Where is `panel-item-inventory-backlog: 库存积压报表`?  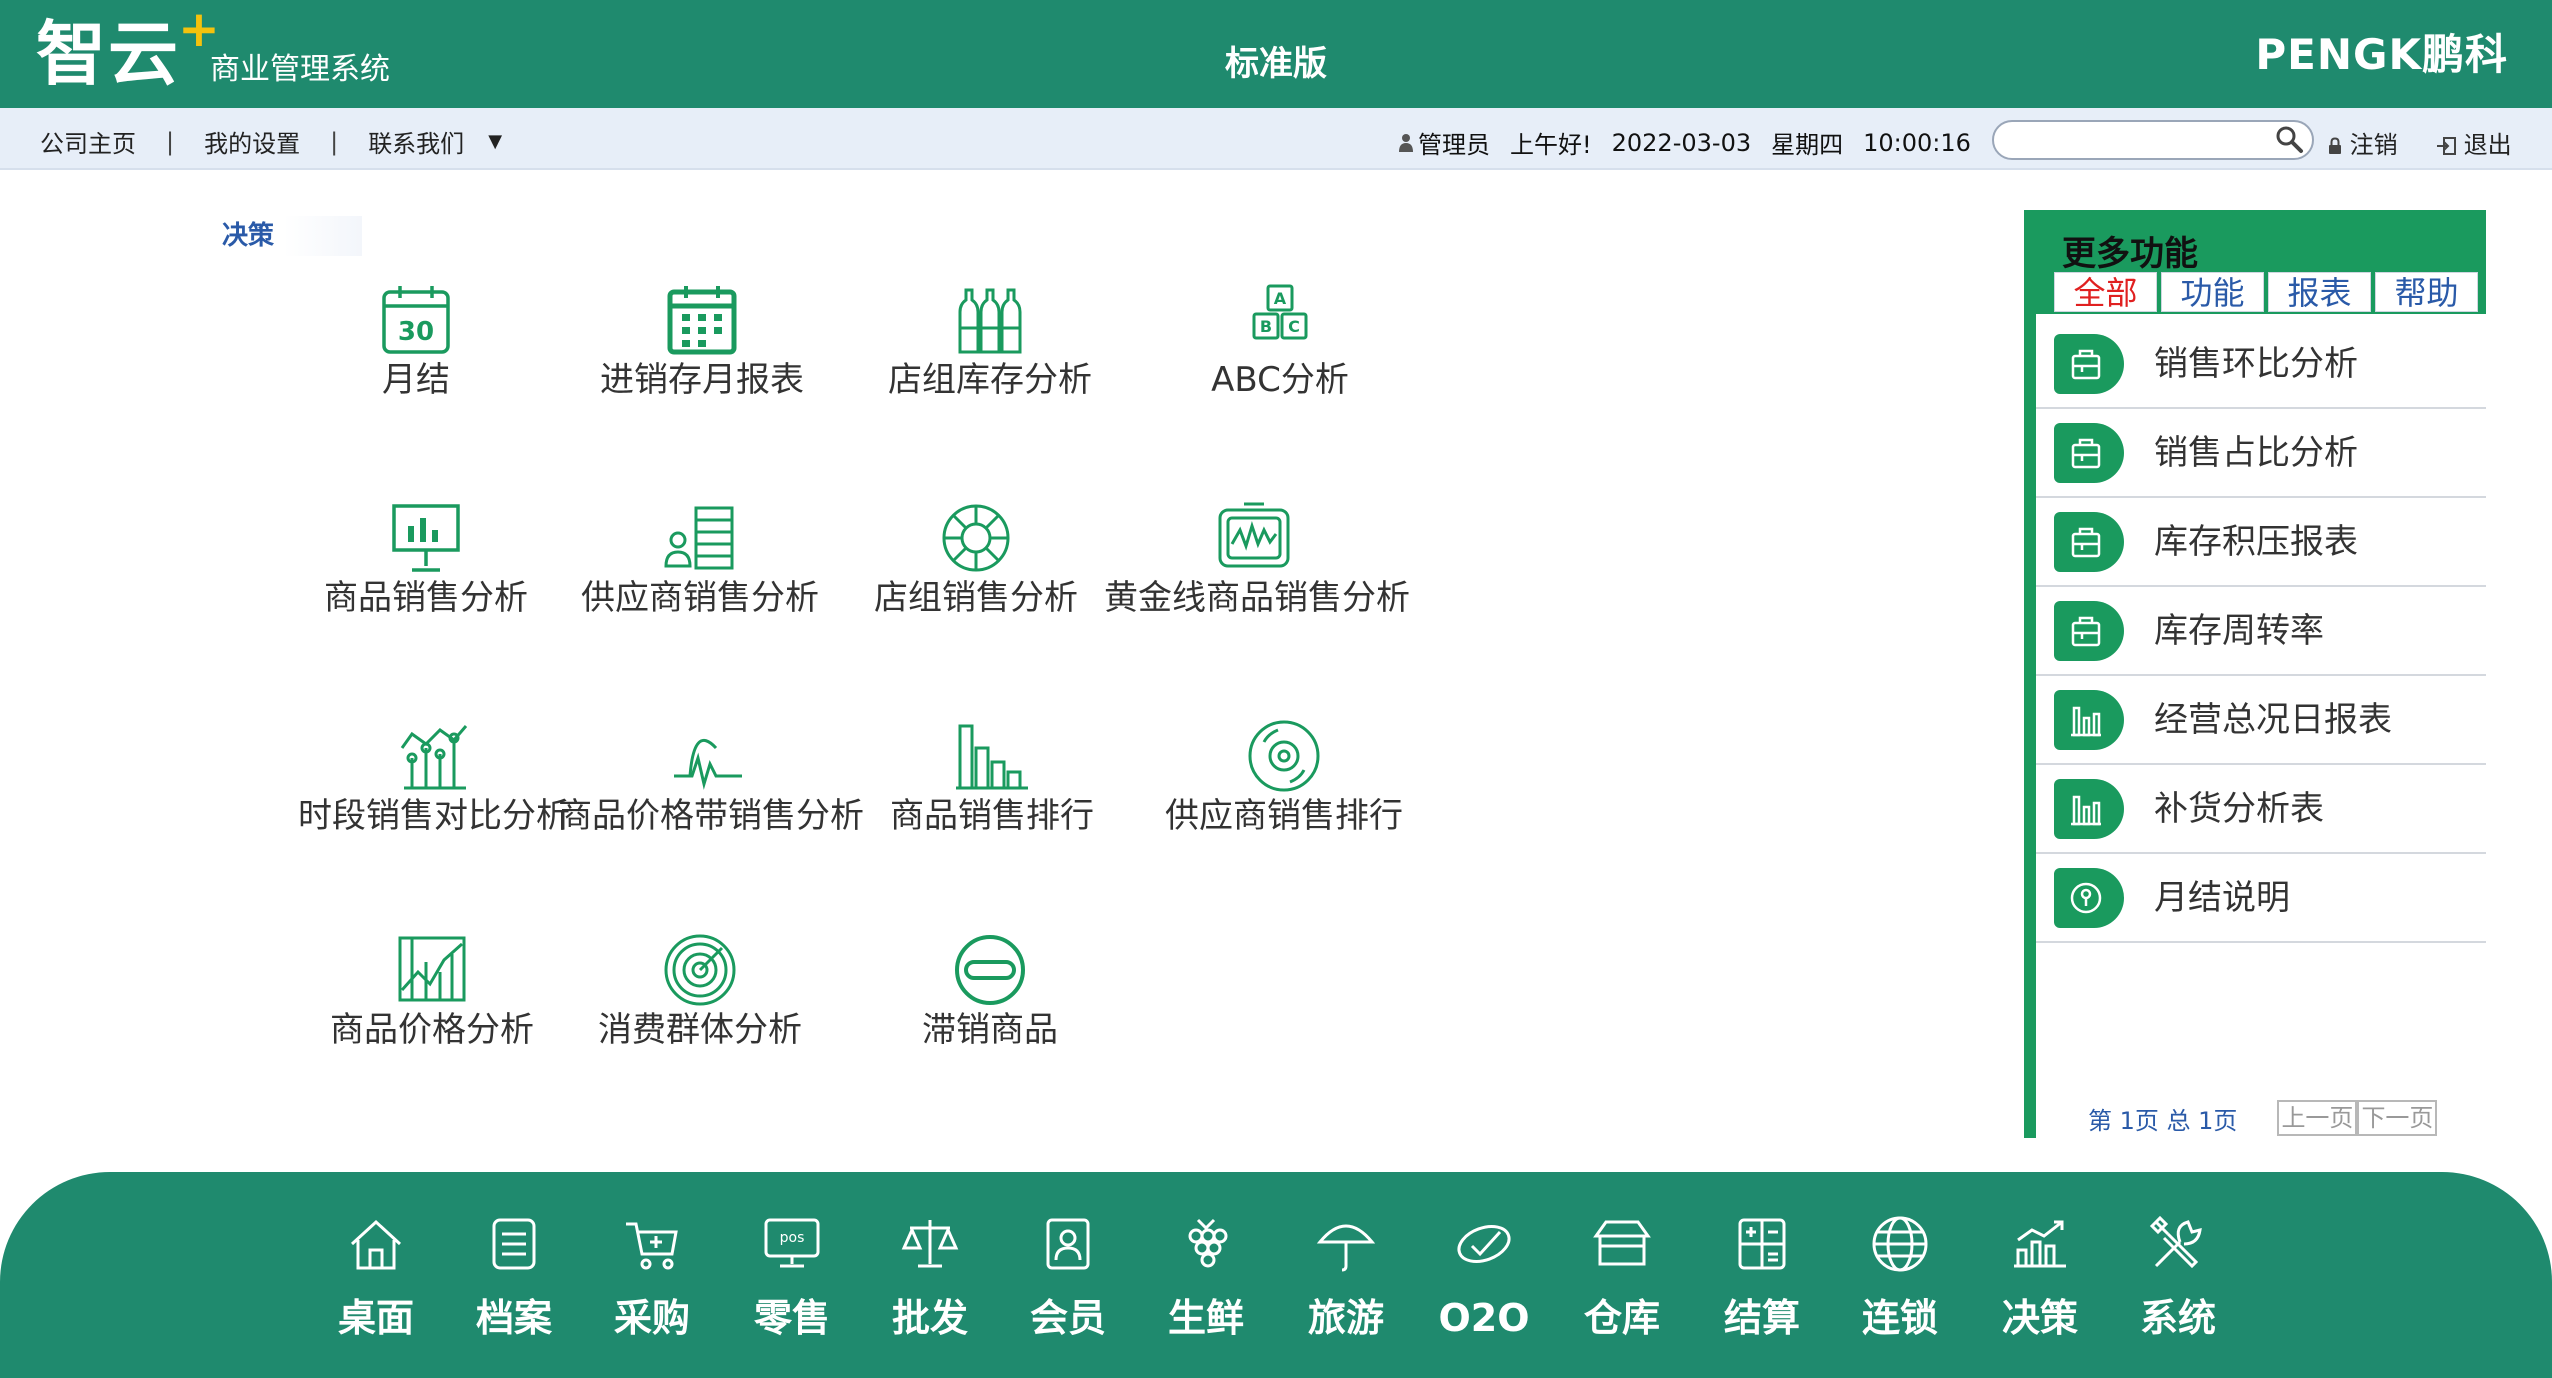 panel-item-inventory-backlog: 库存积压报表 is located at coordinates (2261, 542).